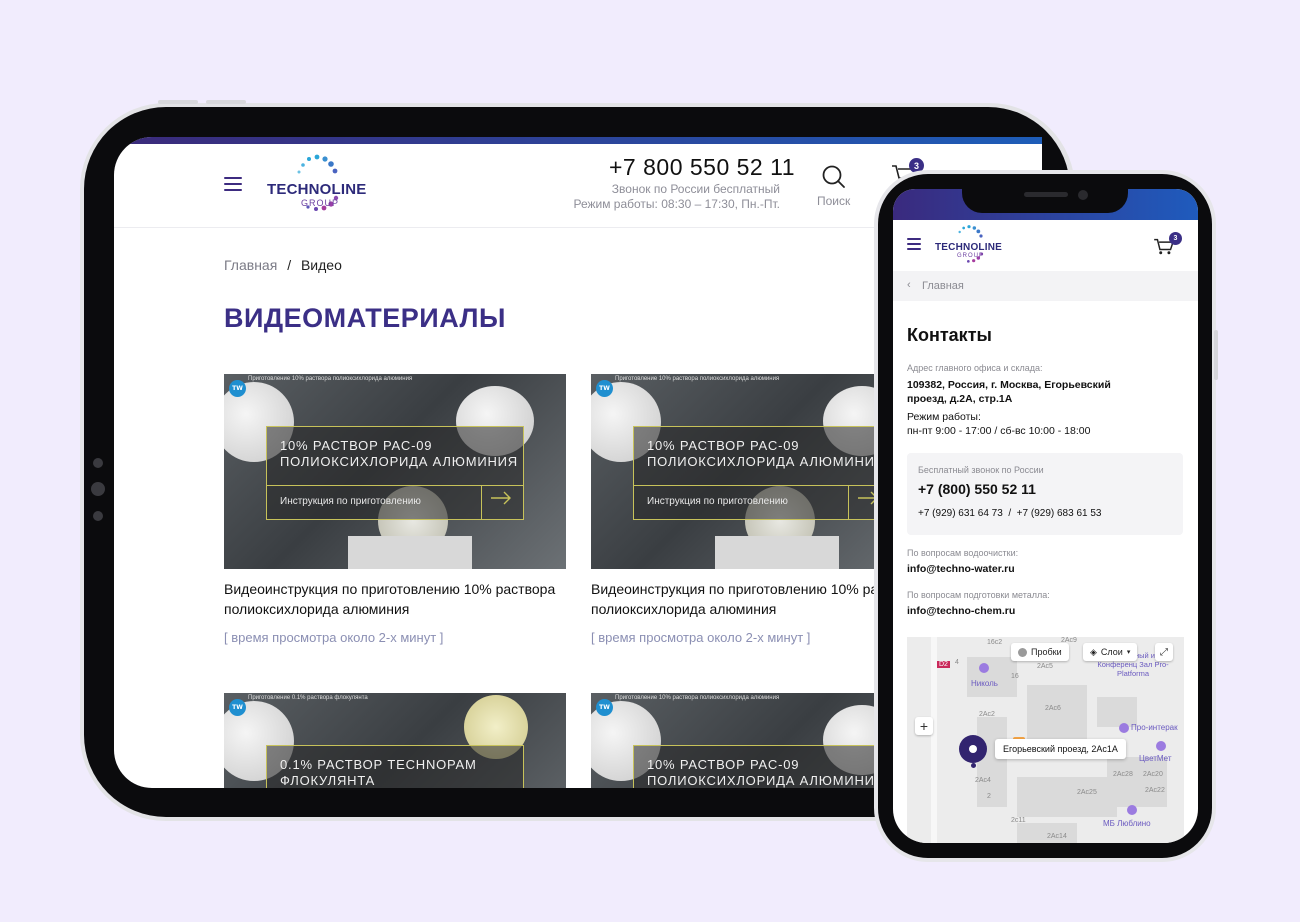 This screenshot has width=1300, height=922. Describe the element at coordinates (1153, 774) in the screenshot. I see `map-building-label: 2Ас20` at that location.